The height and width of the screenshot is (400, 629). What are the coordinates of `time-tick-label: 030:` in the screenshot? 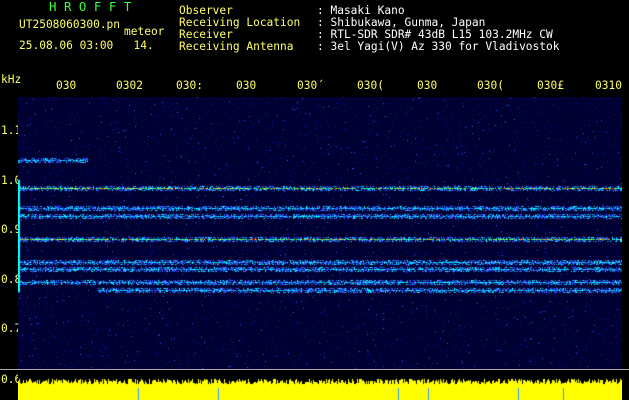 It's located at (189, 85).